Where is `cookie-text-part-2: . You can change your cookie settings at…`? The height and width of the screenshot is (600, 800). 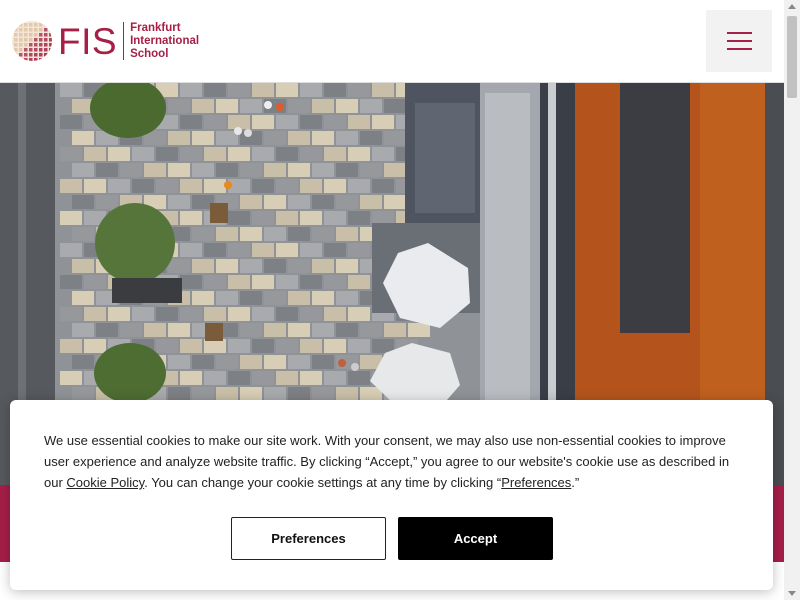 cookie-text-part-2: . You can change your cookie settings at… is located at coordinates (323, 482).